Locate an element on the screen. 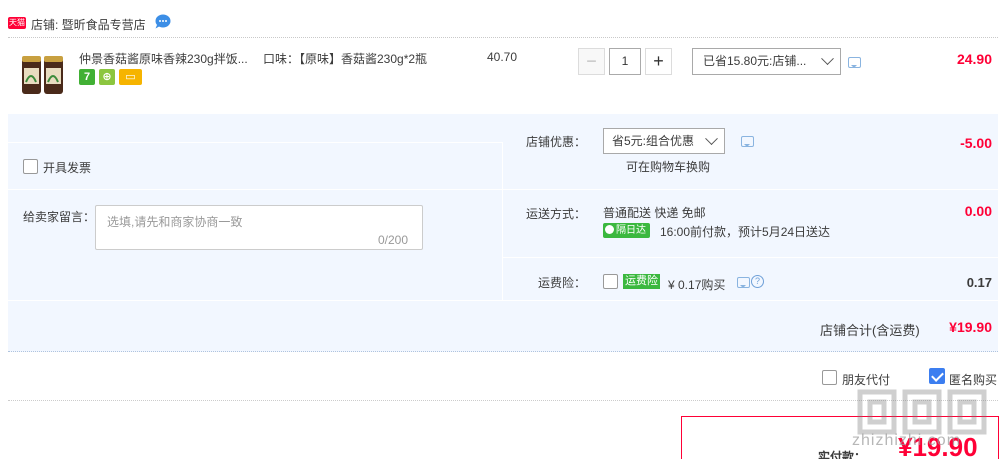 This screenshot has width=1000, height=459. watermark-url: zhizhizhi.com is located at coordinates (907, 440).